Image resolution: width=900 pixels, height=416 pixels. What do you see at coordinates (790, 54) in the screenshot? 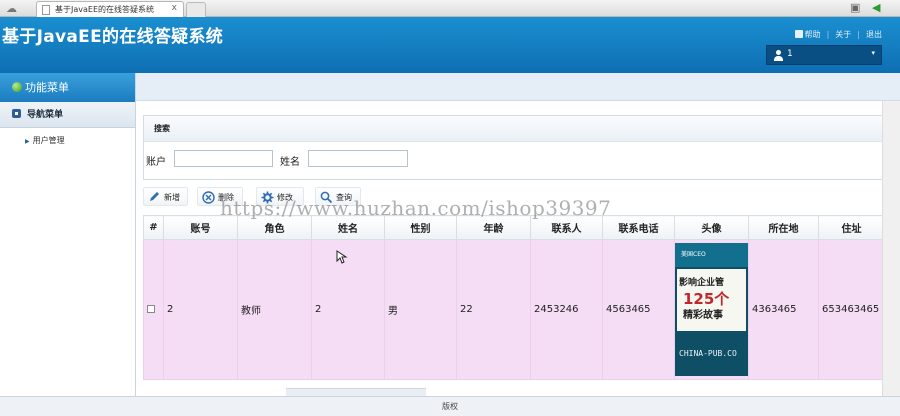
I see `user-name: 1` at bounding box center [790, 54].